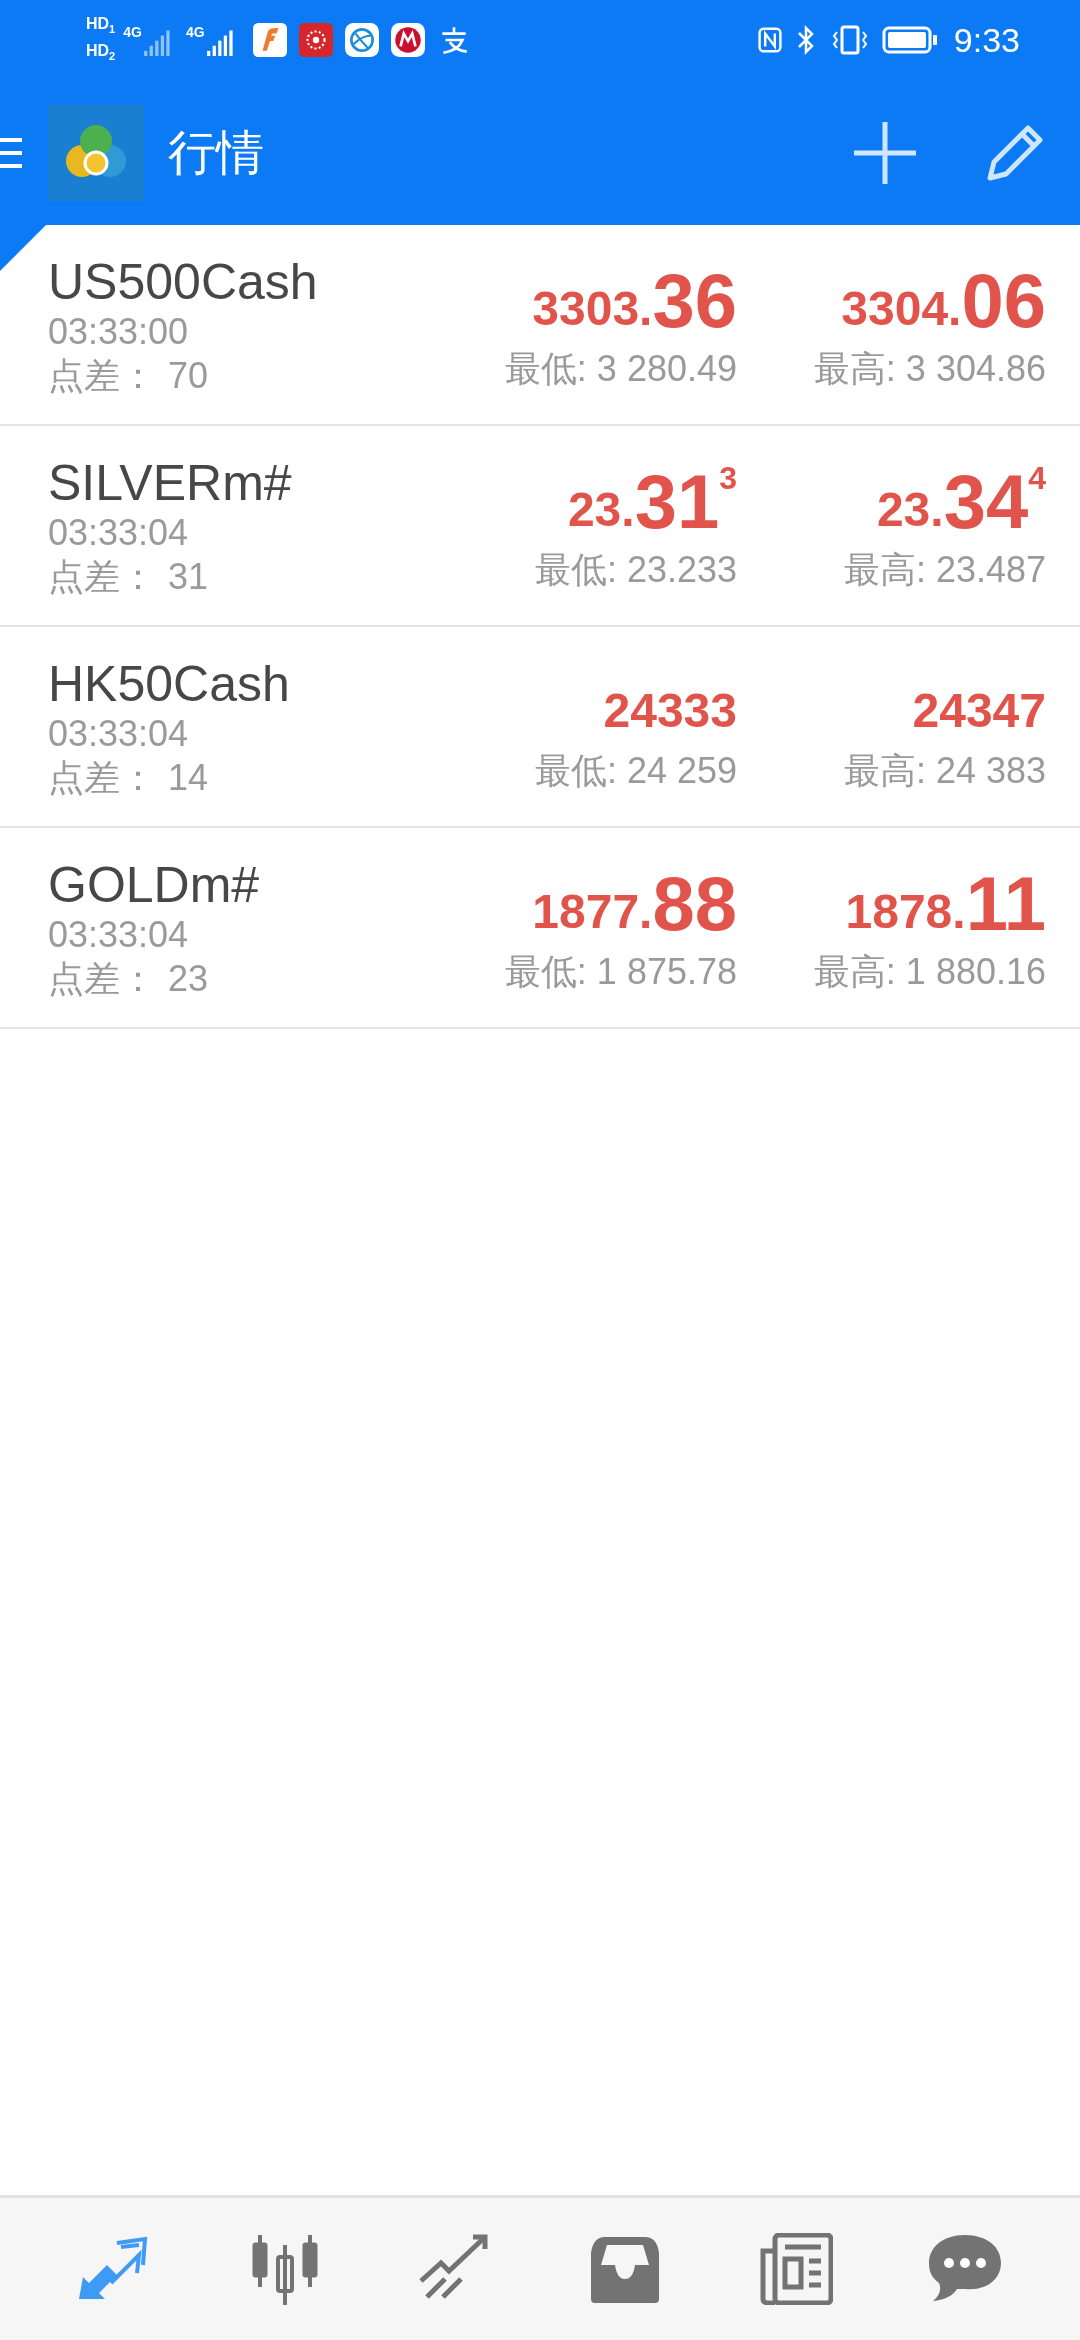 The height and width of the screenshot is (2340, 1080). What do you see at coordinates (943, 297) in the screenshot?
I see `ask-price: 3304.06` at bounding box center [943, 297].